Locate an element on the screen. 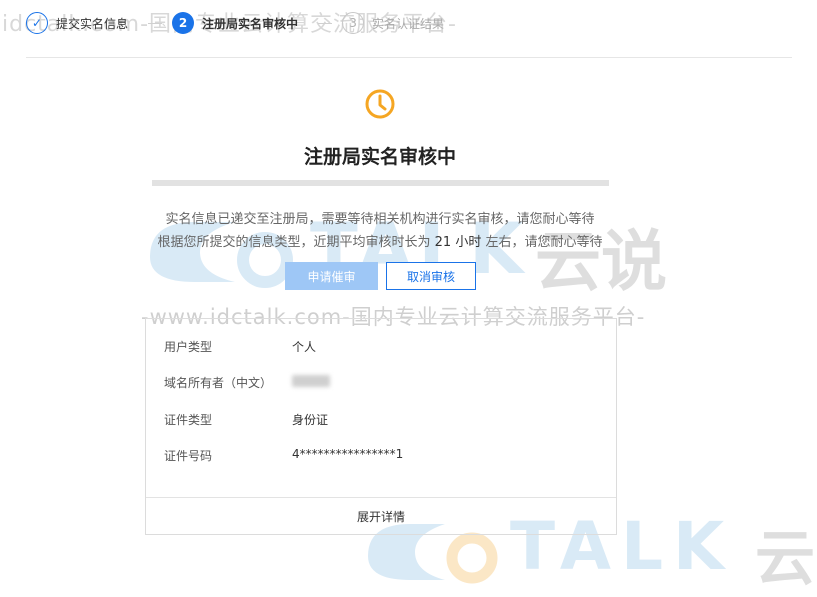 Image resolution: width=817 pixels, height=597 pixels. info-value: 4****************1 is located at coordinates (348, 454).